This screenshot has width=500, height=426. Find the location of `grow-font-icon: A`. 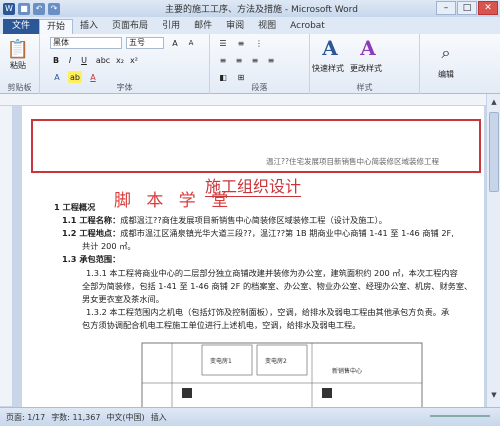

grow-font-icon: A is located at coordinates (175, 43).